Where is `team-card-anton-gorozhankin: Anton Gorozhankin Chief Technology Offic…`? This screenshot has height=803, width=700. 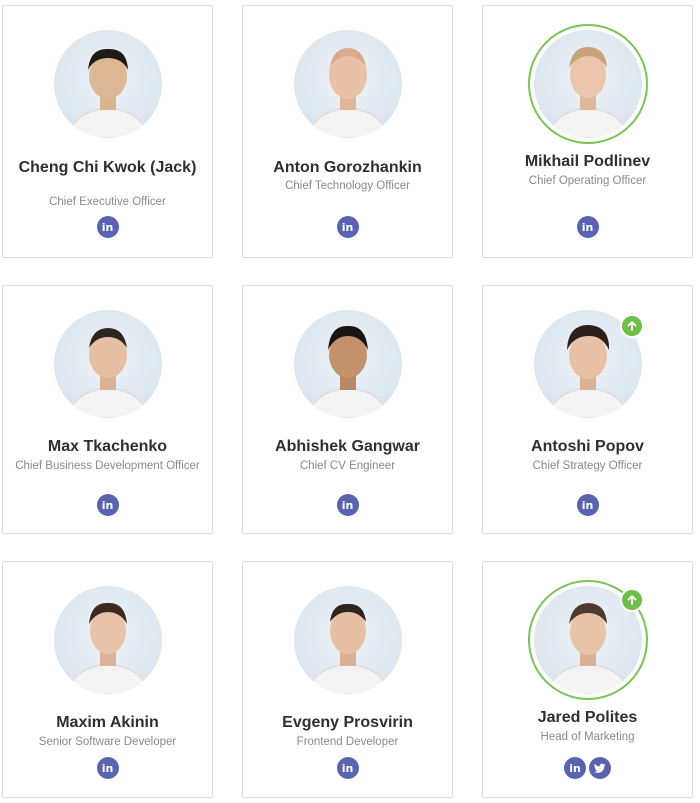 team-card-anton-gorozhankin: Anton Gorozhankin Chief Technology Offic… is located at coordinates (347, 131).